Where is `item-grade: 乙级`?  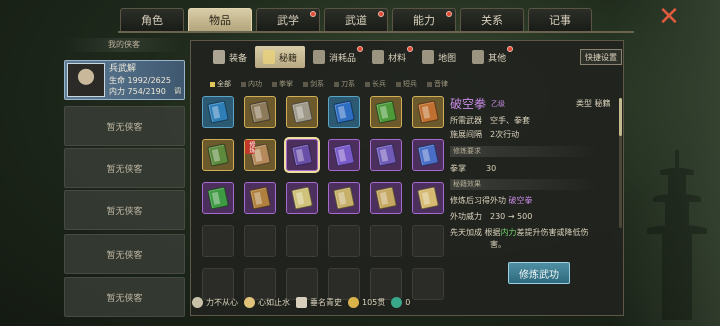
item-grade: 乙级 is located at coordinates (498, 104).